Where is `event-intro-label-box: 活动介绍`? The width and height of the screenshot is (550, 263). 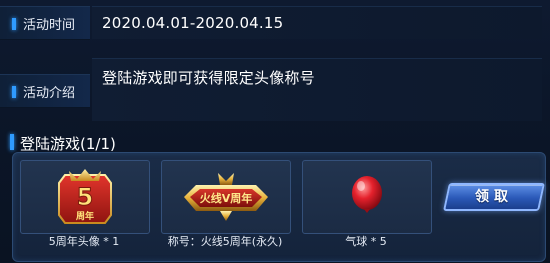 event-intro-label-box: 活动介绍 is located at coordinates (45, 91).